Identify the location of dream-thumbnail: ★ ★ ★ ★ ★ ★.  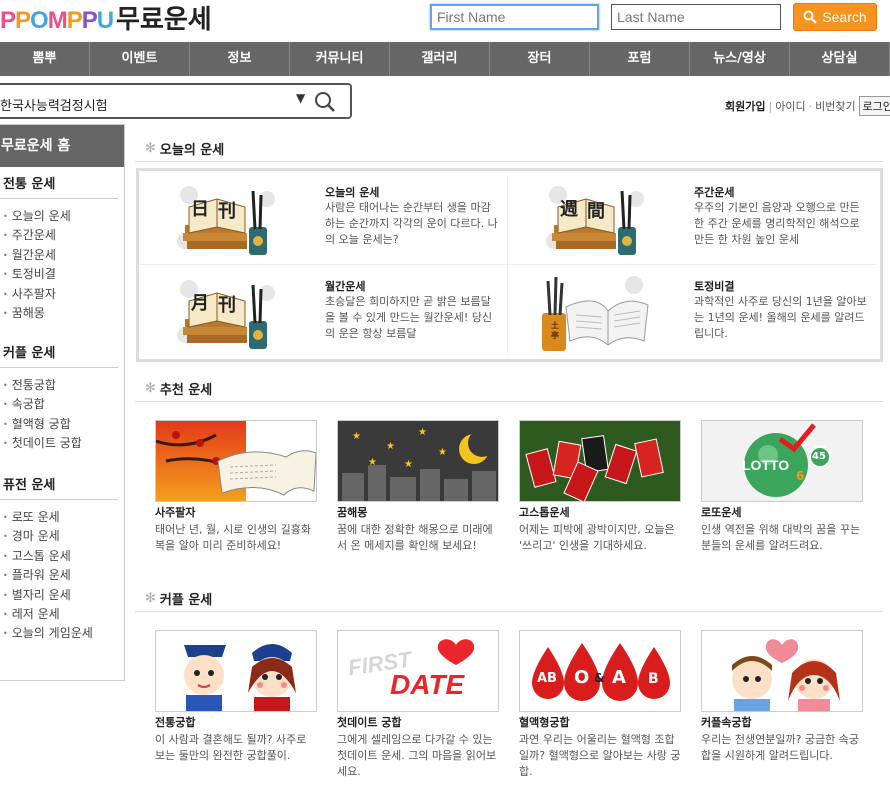
(418, 461).